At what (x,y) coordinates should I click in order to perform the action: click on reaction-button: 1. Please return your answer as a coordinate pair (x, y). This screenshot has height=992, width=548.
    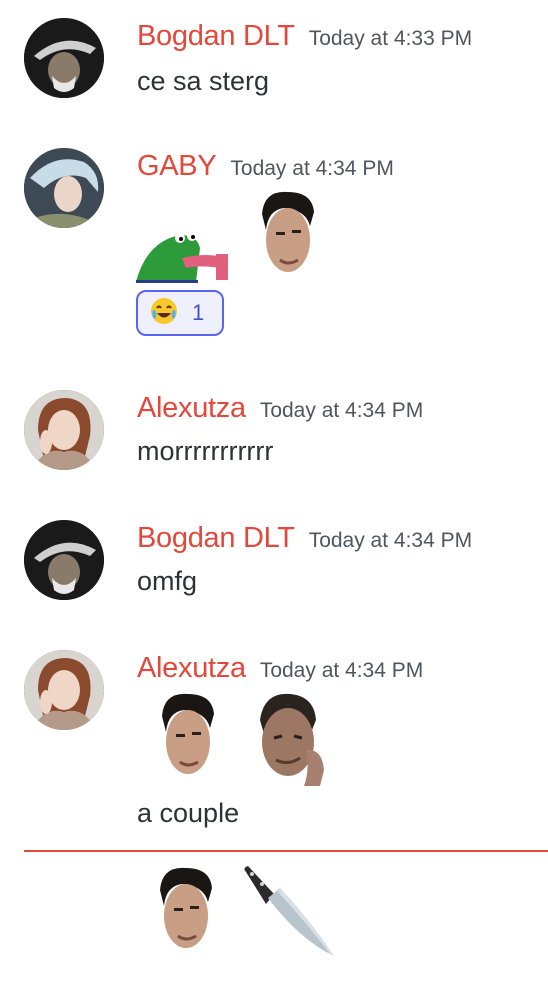
    Looking at the image, I should click on (180, 313).